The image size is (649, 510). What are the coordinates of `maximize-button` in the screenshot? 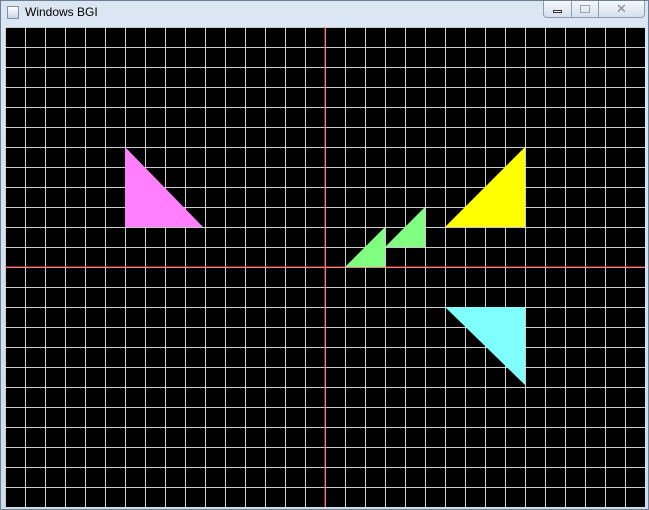 It's located at (585, 9).